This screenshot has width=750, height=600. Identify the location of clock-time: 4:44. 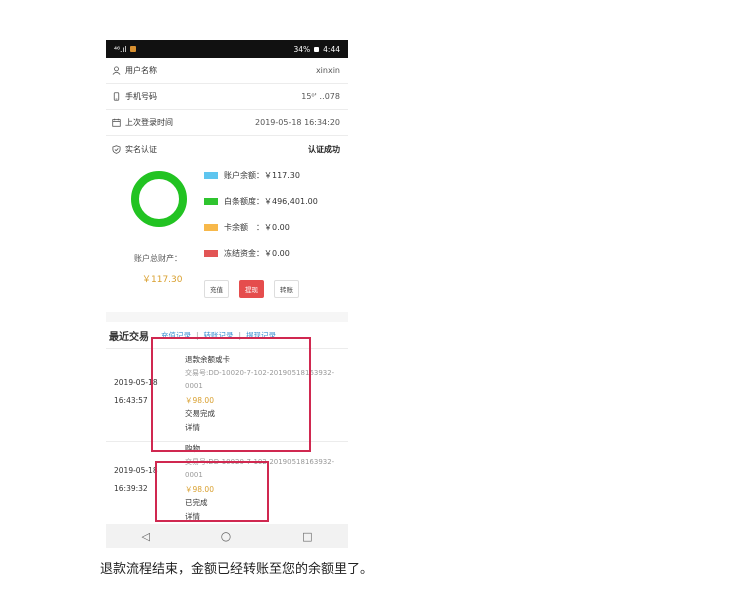
(331, 49).